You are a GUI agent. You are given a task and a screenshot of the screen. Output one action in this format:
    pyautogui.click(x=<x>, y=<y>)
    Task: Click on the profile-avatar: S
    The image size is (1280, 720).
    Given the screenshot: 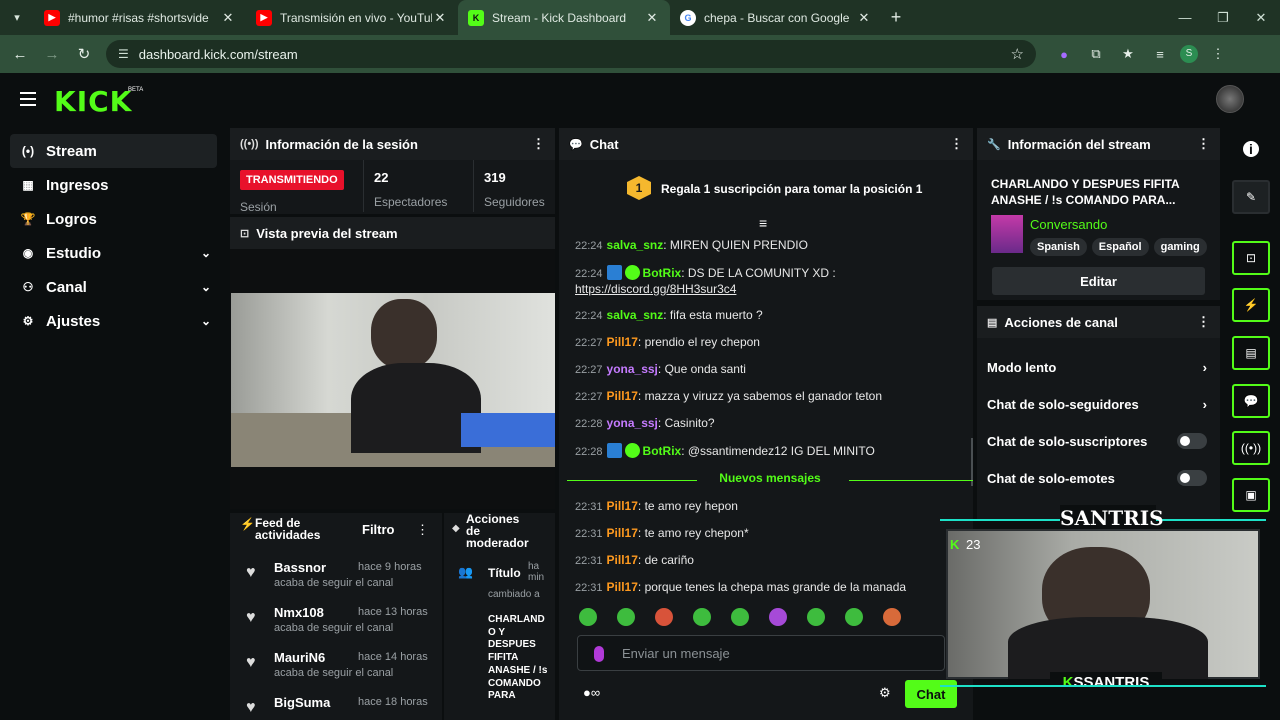 What is the action you would take?
    pyautogui.click(x=1189, y=54)
    